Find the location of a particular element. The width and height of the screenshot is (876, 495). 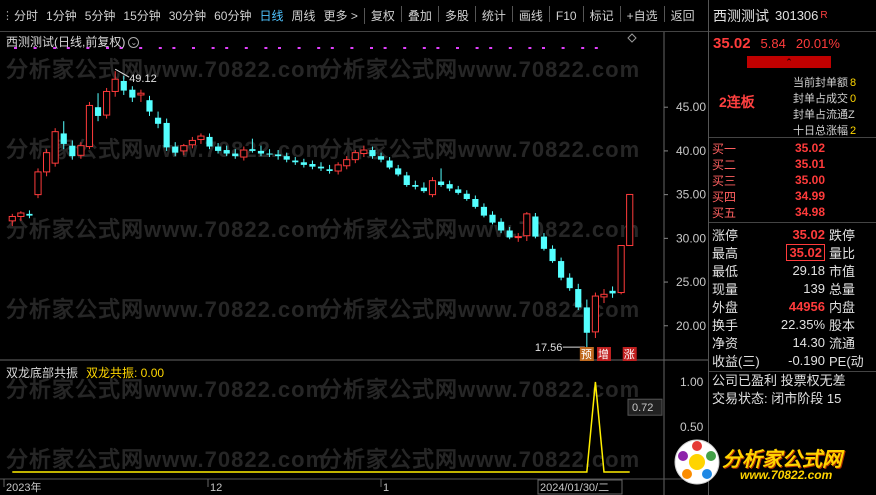

stat-value: 35.02 is located at coordinates (805, 252).